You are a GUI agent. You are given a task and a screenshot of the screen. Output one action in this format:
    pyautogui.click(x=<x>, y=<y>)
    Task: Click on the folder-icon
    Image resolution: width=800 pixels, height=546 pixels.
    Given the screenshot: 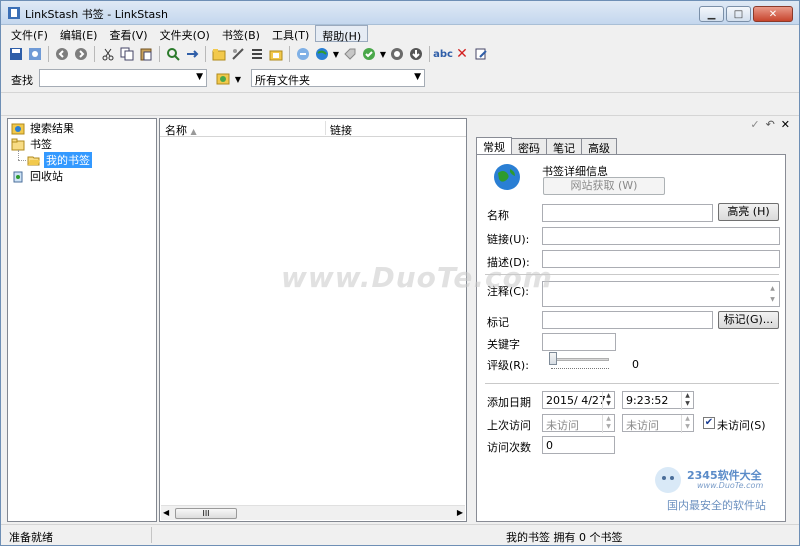 What is the action you would take?
    pyautogui.click(x=18, y=144)
    